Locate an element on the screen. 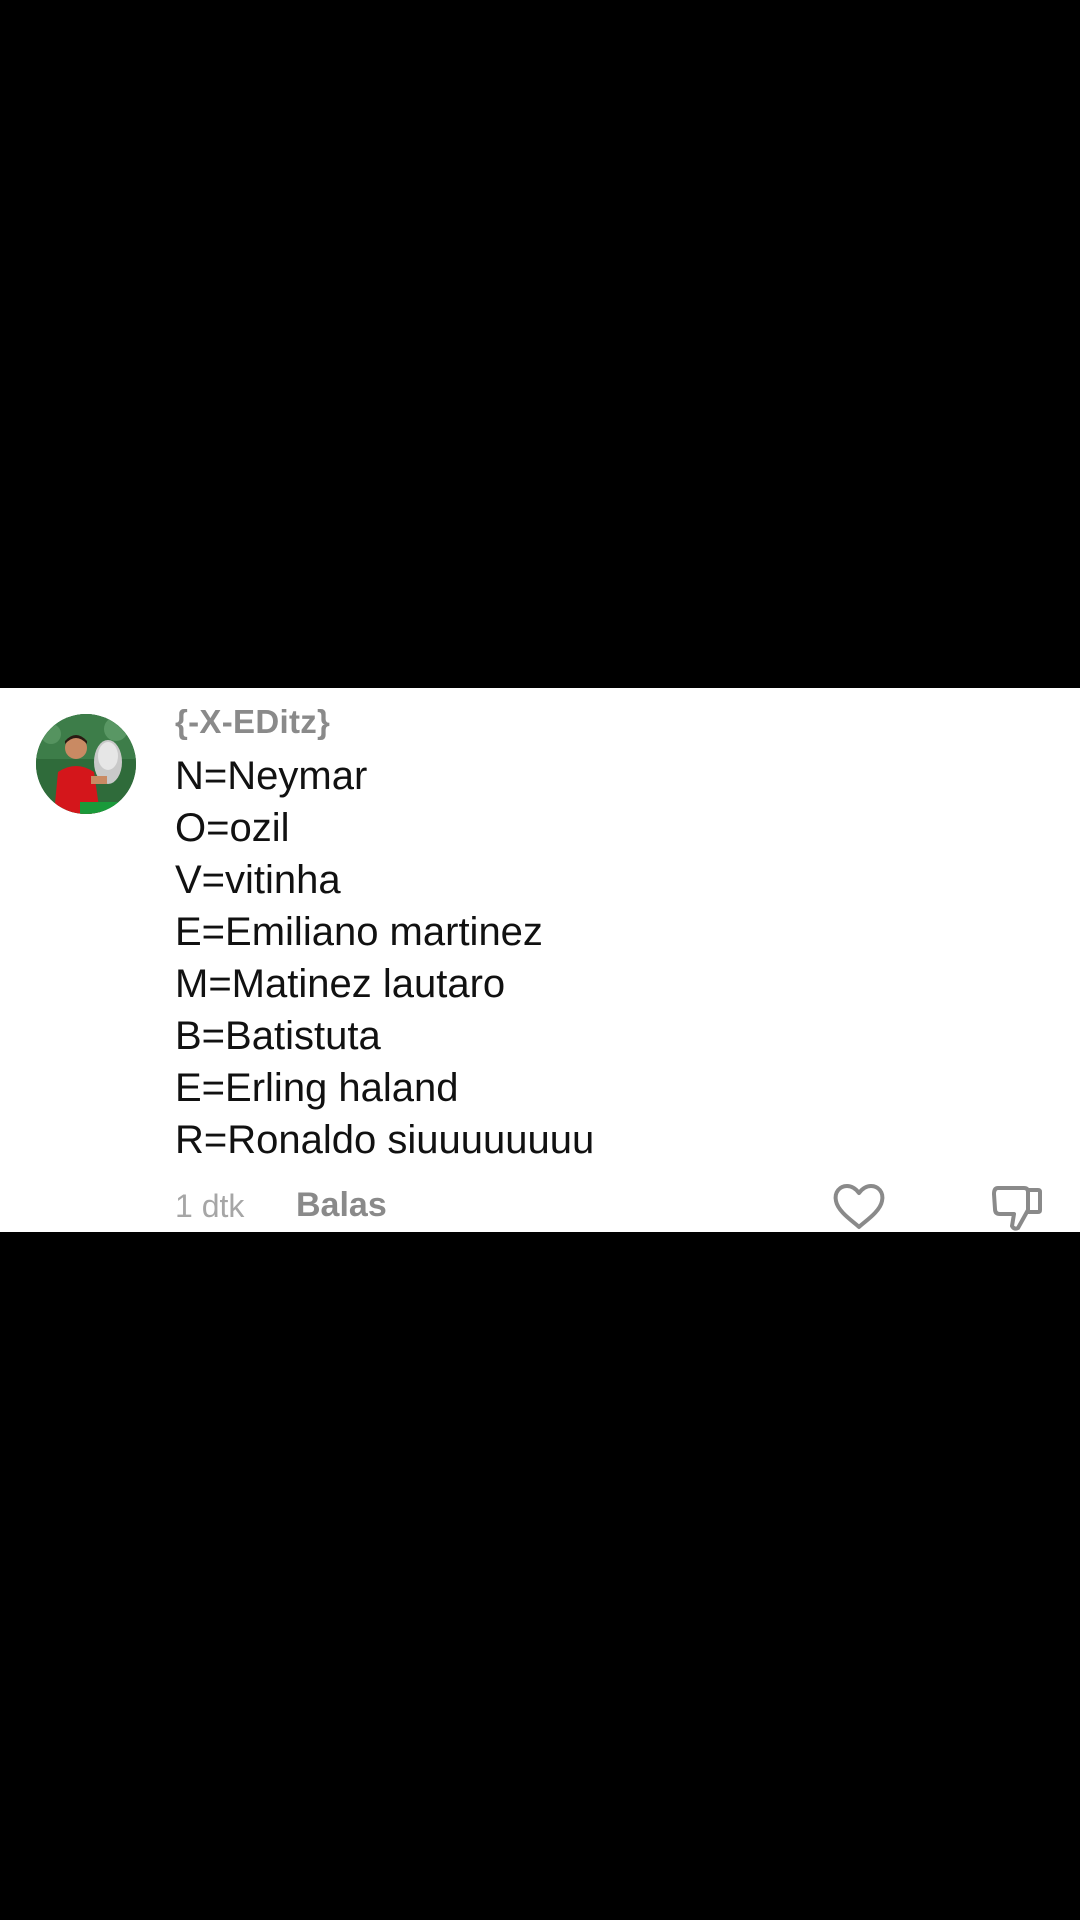  thumbs-down-icon is located at coordinates (1017, 1208).